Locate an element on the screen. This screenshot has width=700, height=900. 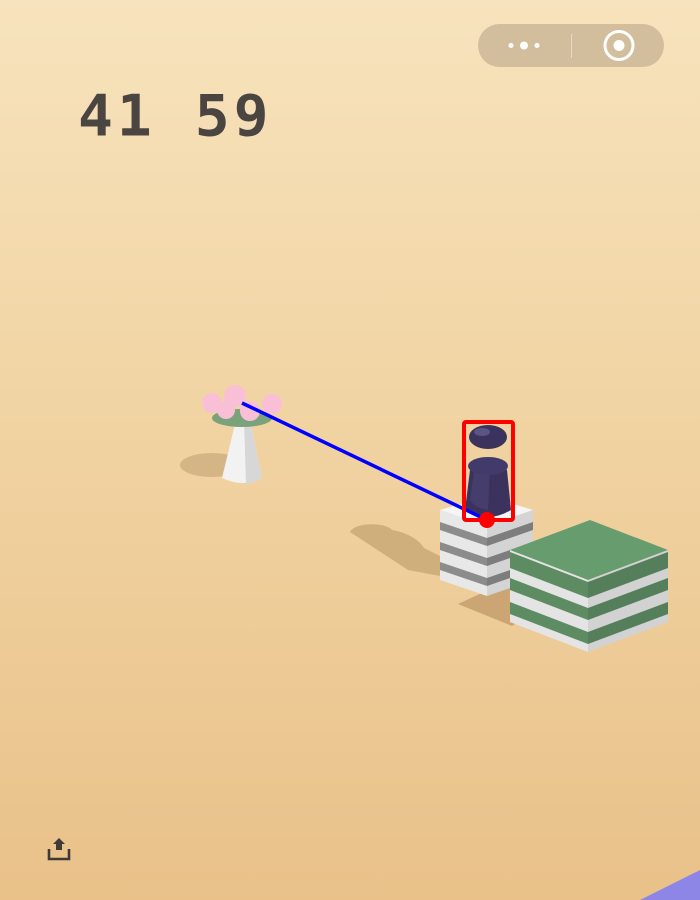
aim-line is located at coordinates (364, 461).